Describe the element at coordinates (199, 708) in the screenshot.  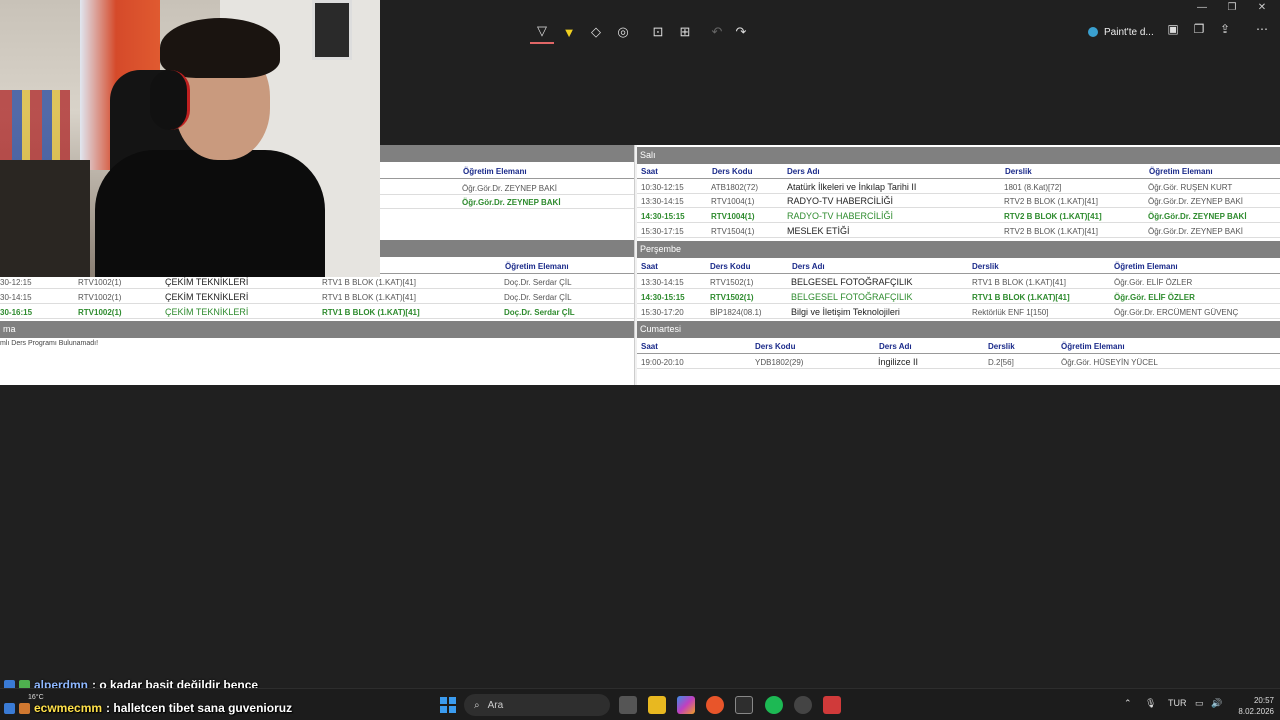
I see `chat-text: : halletcen tibet sana guvenioruz` at that location.